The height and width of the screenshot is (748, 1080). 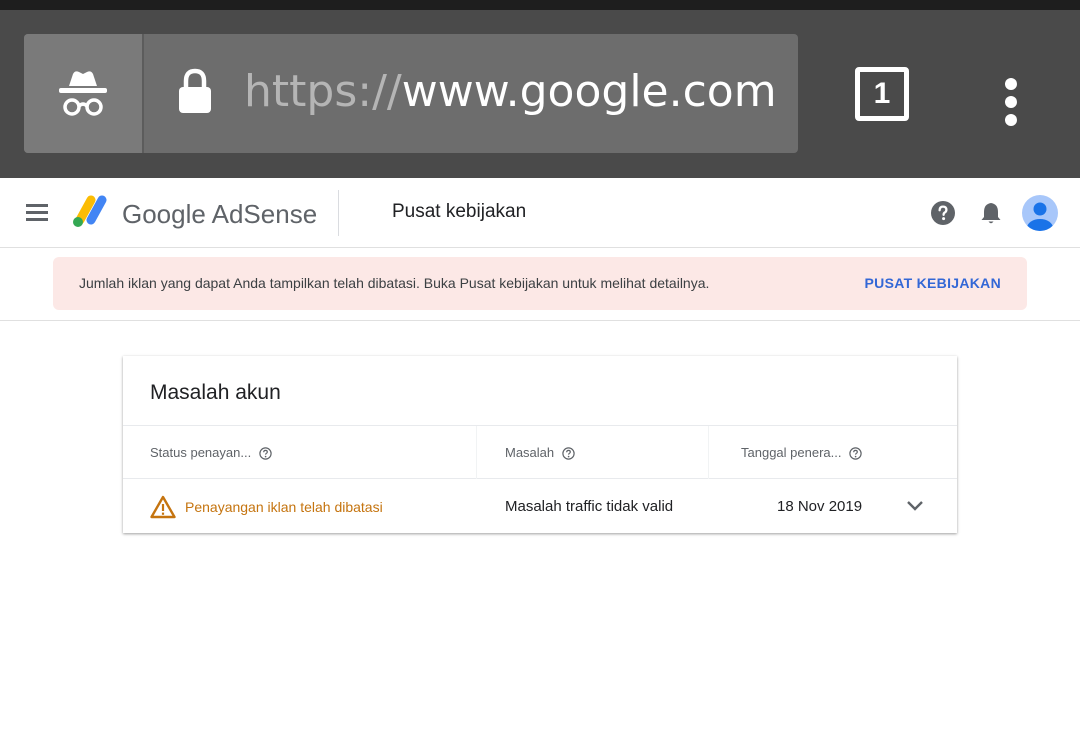 I want to click on header-divider, so click(x=338, y=213).